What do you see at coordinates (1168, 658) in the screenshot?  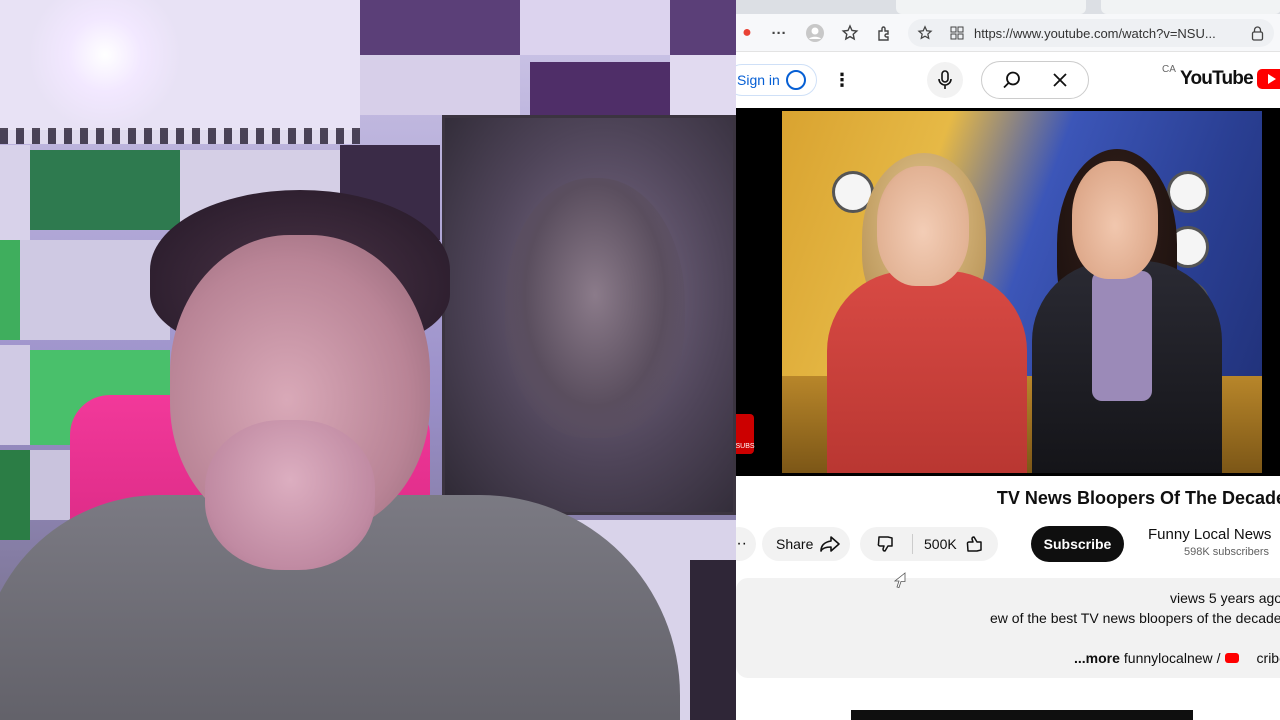 I see `channel-handle-link: funnylocalnew` at bounding box center [1168, 658].